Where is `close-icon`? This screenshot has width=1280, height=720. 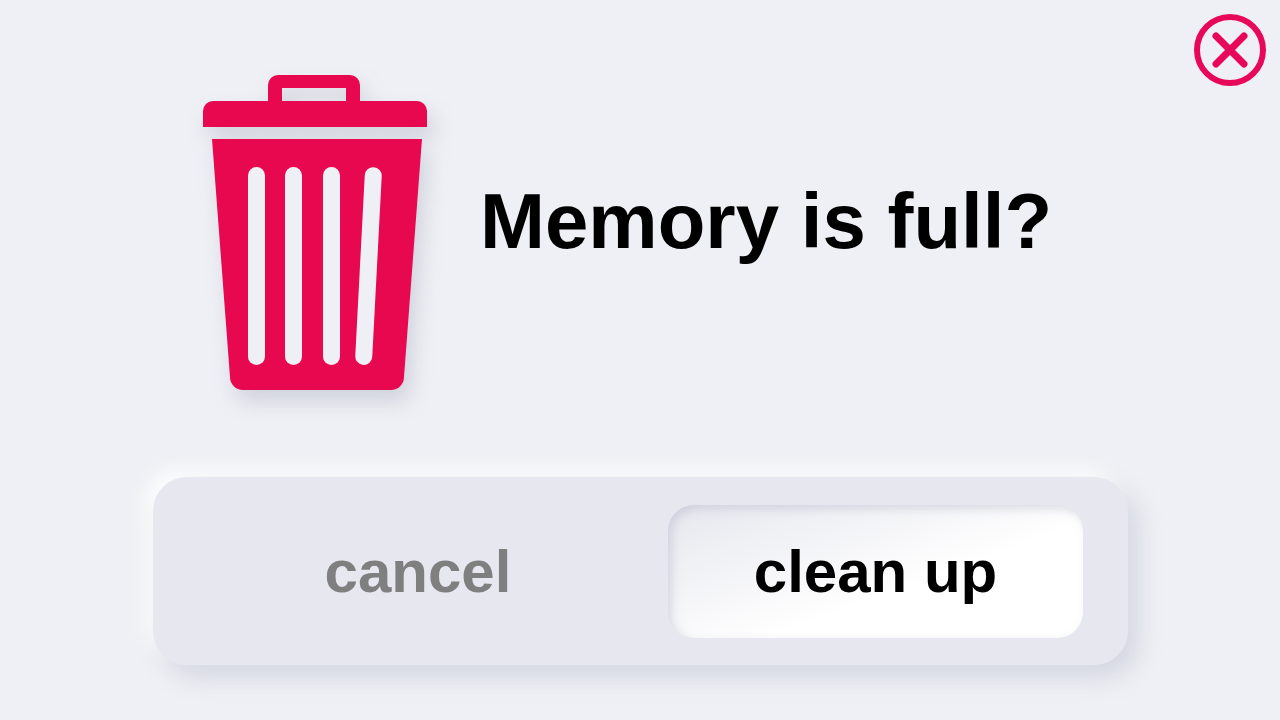 close-icon is located at coordinates (1230, 50).